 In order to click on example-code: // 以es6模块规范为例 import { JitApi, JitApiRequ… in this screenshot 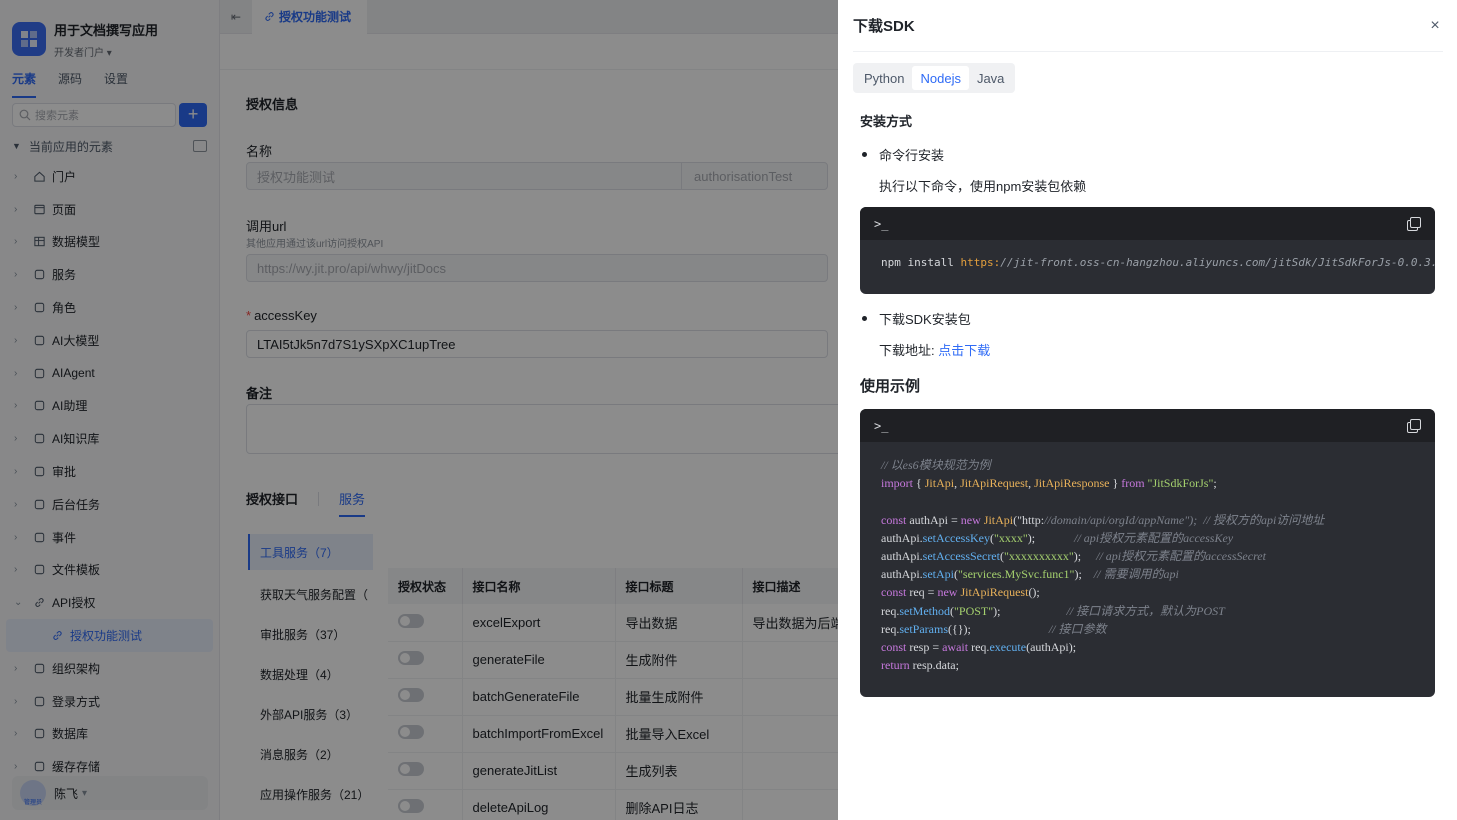, I will do `click(1147, 558)`.